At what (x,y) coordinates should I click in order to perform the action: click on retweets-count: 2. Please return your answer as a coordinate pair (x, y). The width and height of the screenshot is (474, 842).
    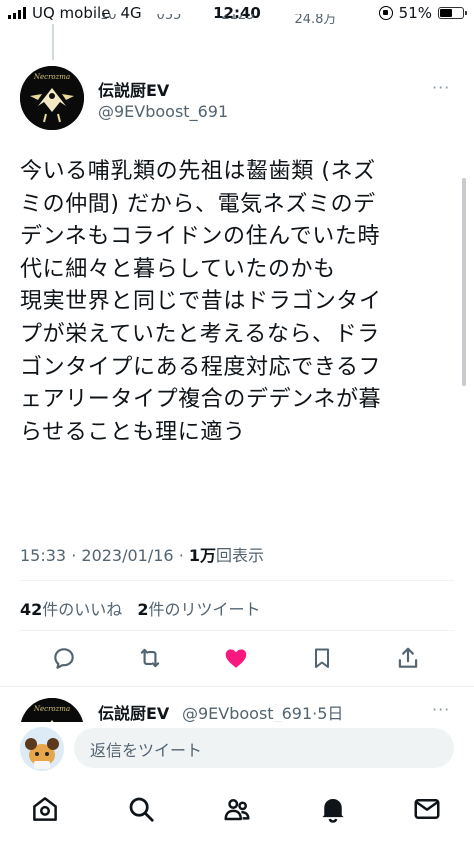
    Looking at the image, I should click on (143, 609).